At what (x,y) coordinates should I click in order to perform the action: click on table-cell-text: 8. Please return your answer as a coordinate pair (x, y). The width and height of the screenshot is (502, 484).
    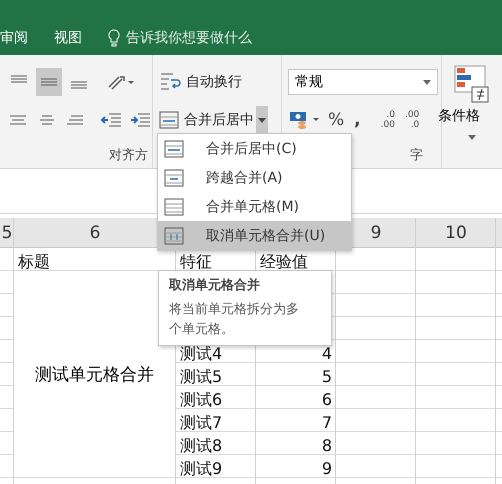
    Looking at the image, I should click on (326, 445).